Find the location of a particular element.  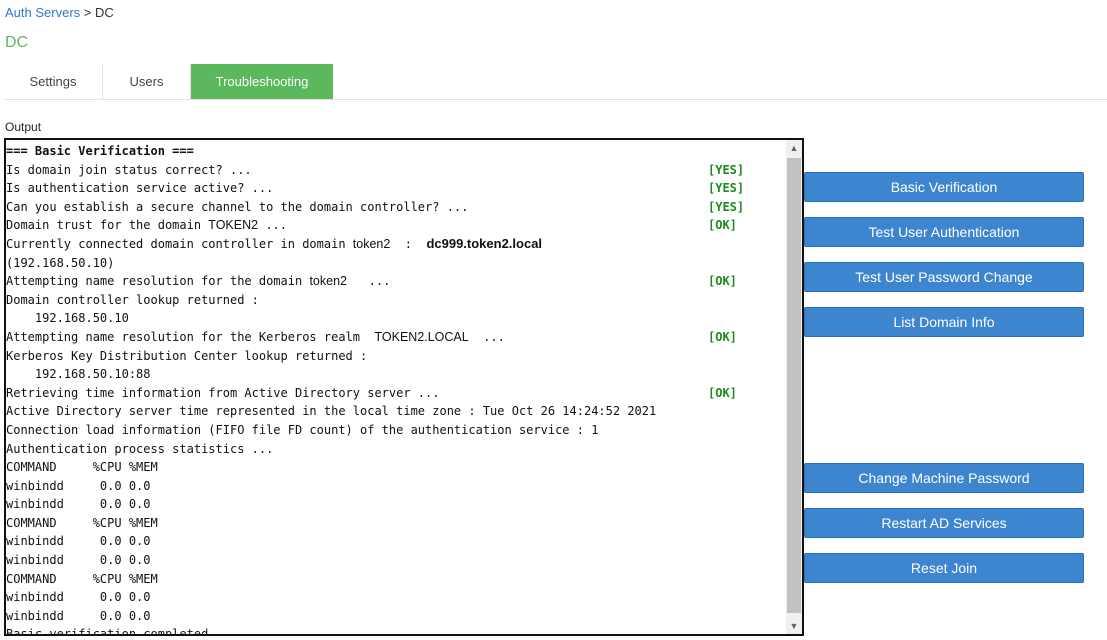

output-line: (192.168.50.10) is located at coordinates (60, 262).